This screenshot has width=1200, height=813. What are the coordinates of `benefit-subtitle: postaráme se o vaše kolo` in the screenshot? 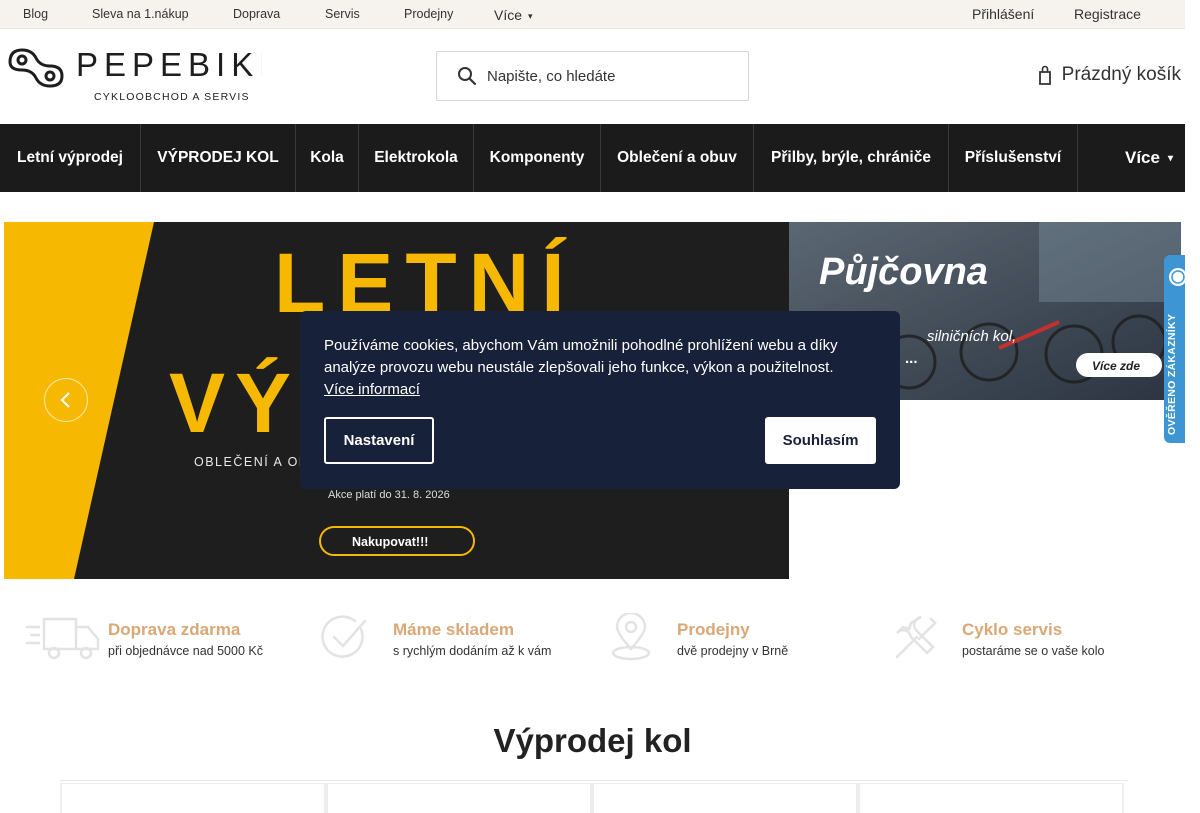 It's located at (1033, 651).